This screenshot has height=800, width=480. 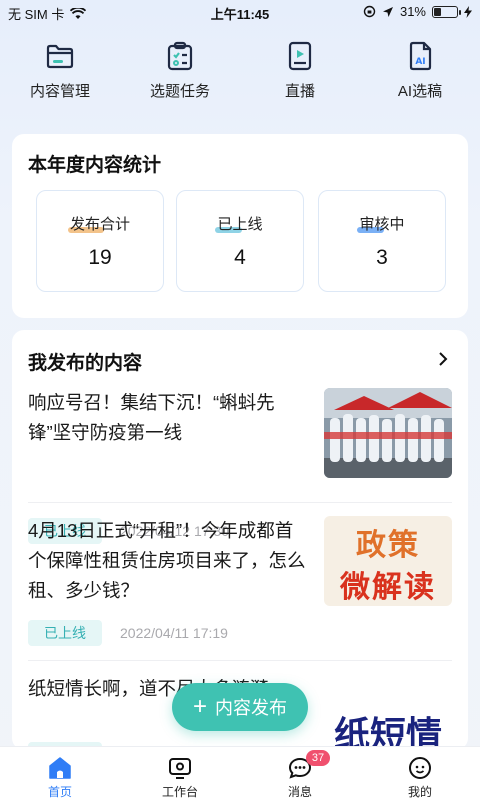 I want to click on ai-document-icon: AI, so click(x=420, y=56).